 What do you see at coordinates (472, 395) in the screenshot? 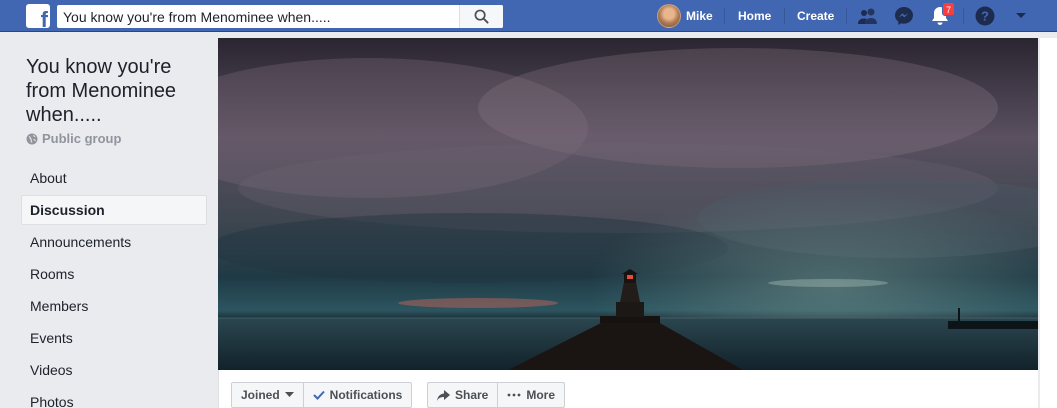
I see `share-label: Share` at bounding box center [472, 395].